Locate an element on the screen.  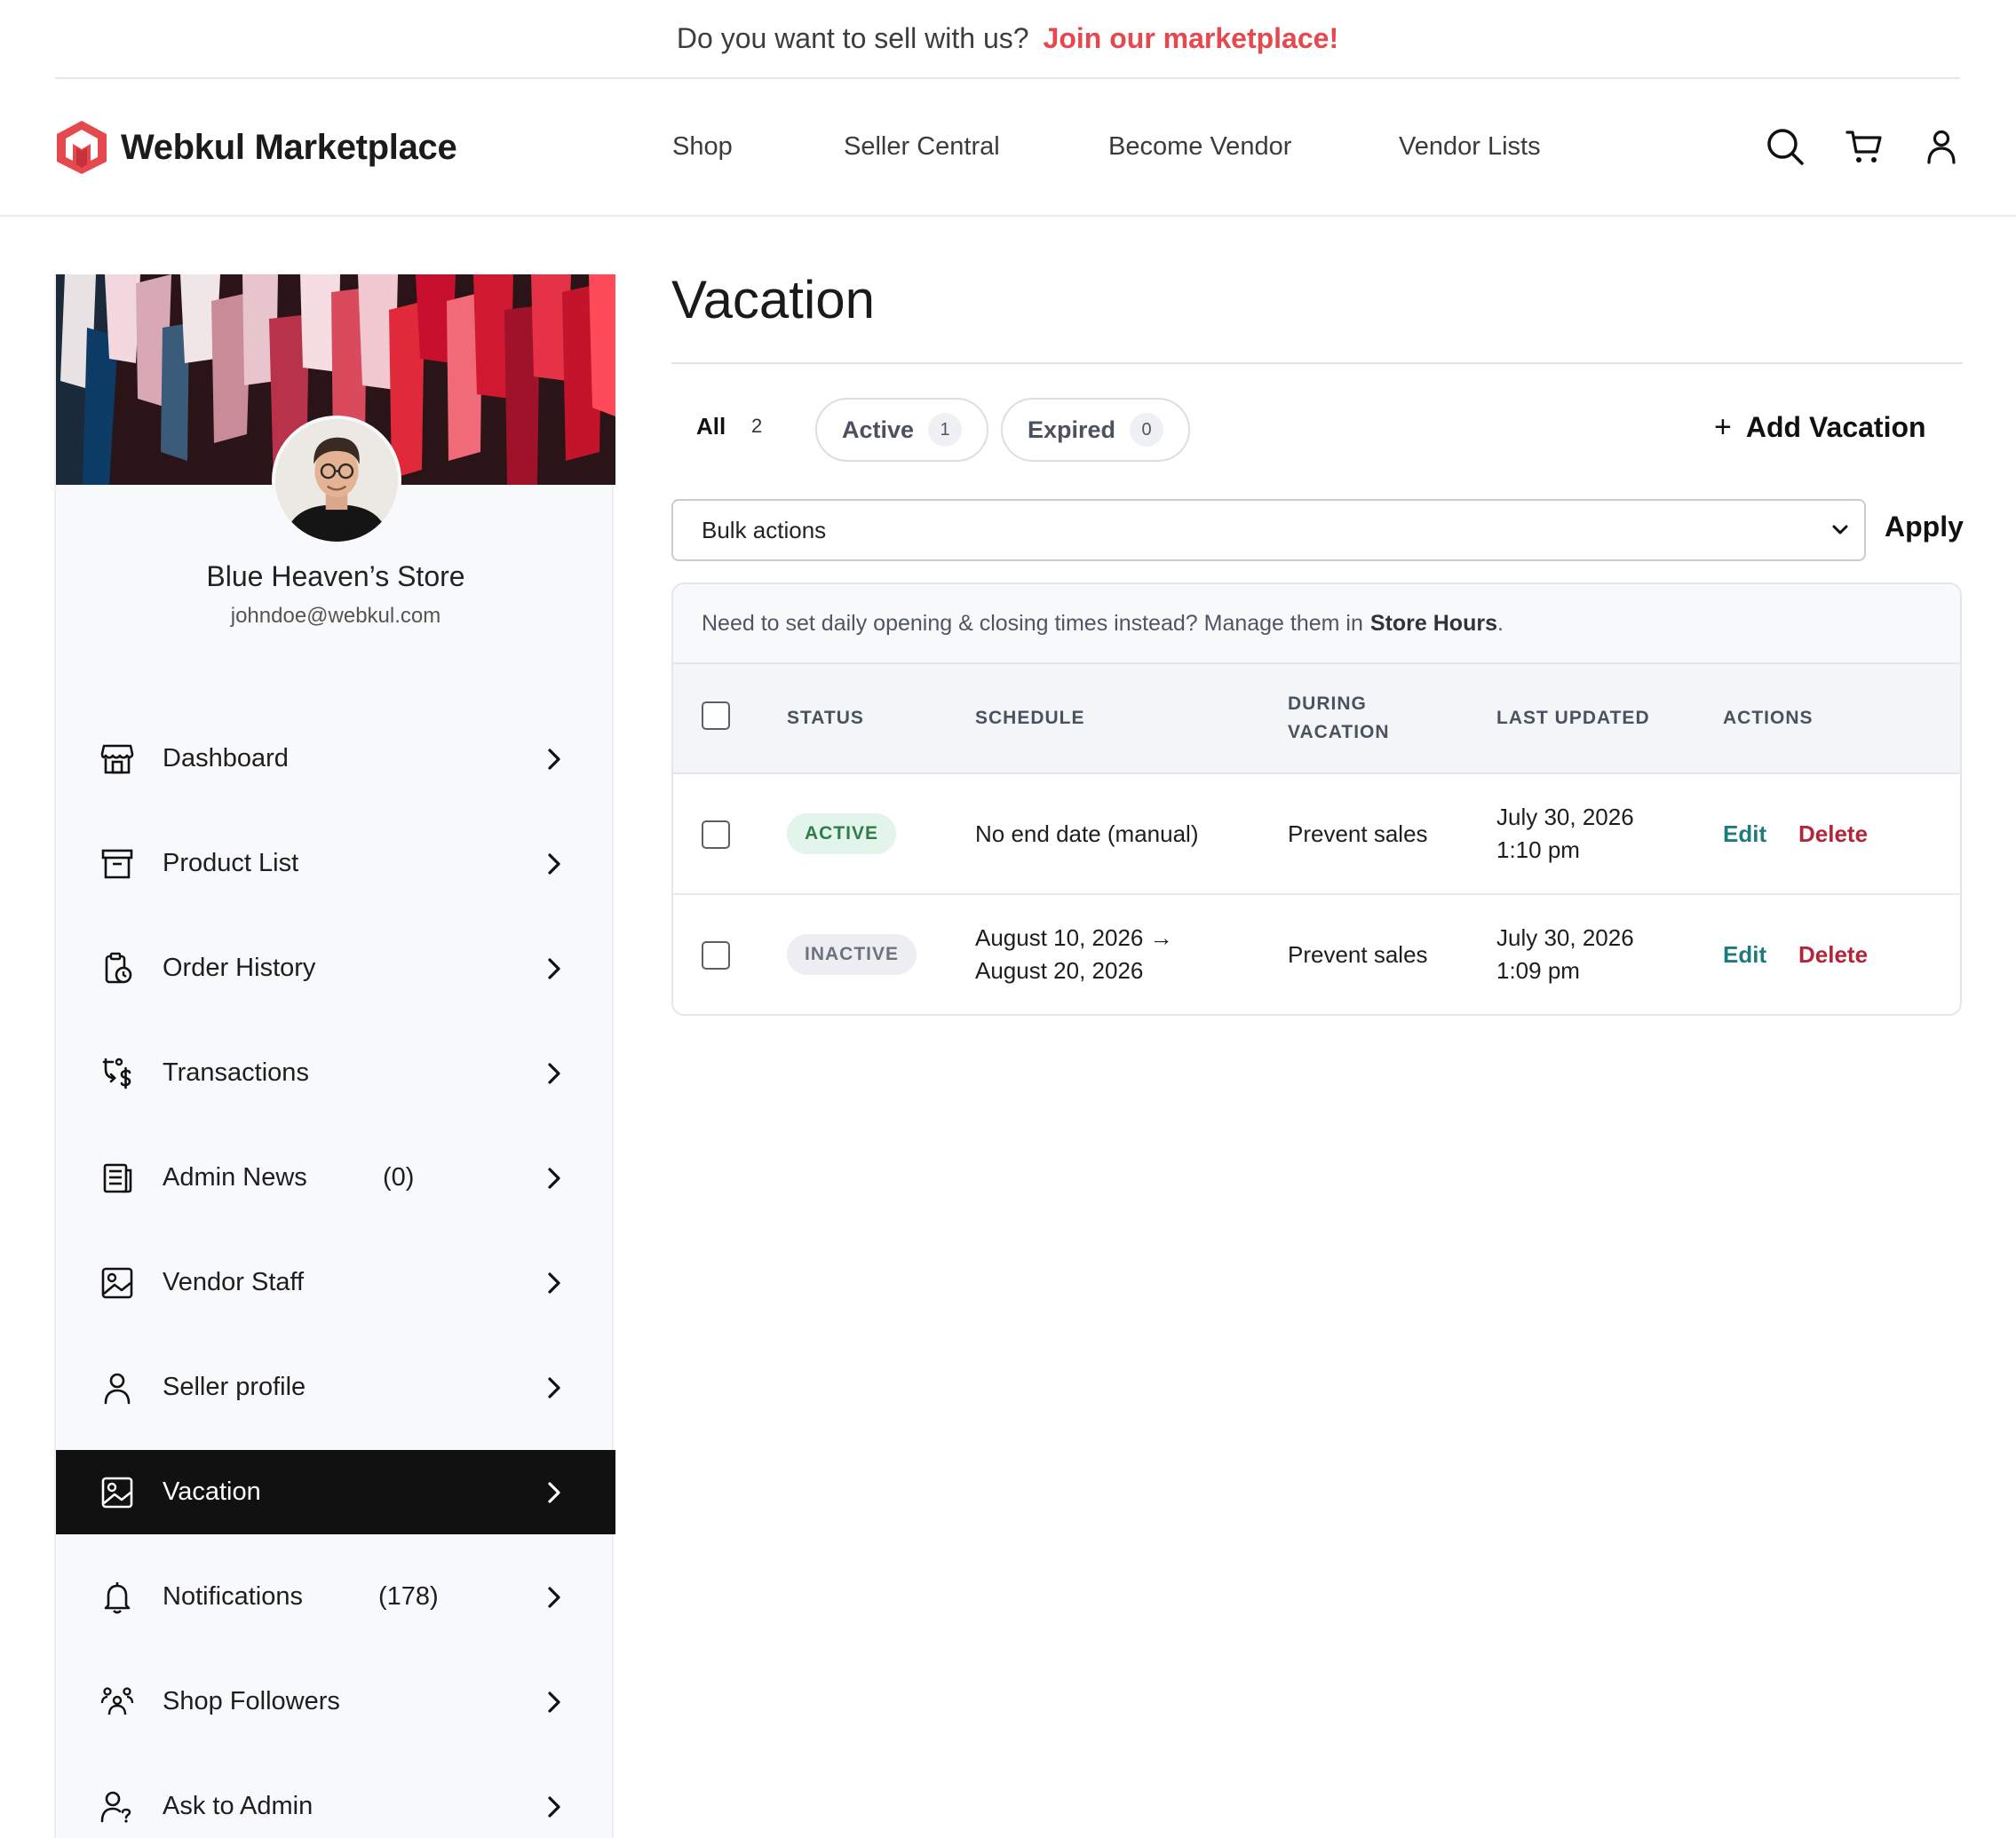
bulk-actions-value: Bulk actions is located at coordinates (764, 529).